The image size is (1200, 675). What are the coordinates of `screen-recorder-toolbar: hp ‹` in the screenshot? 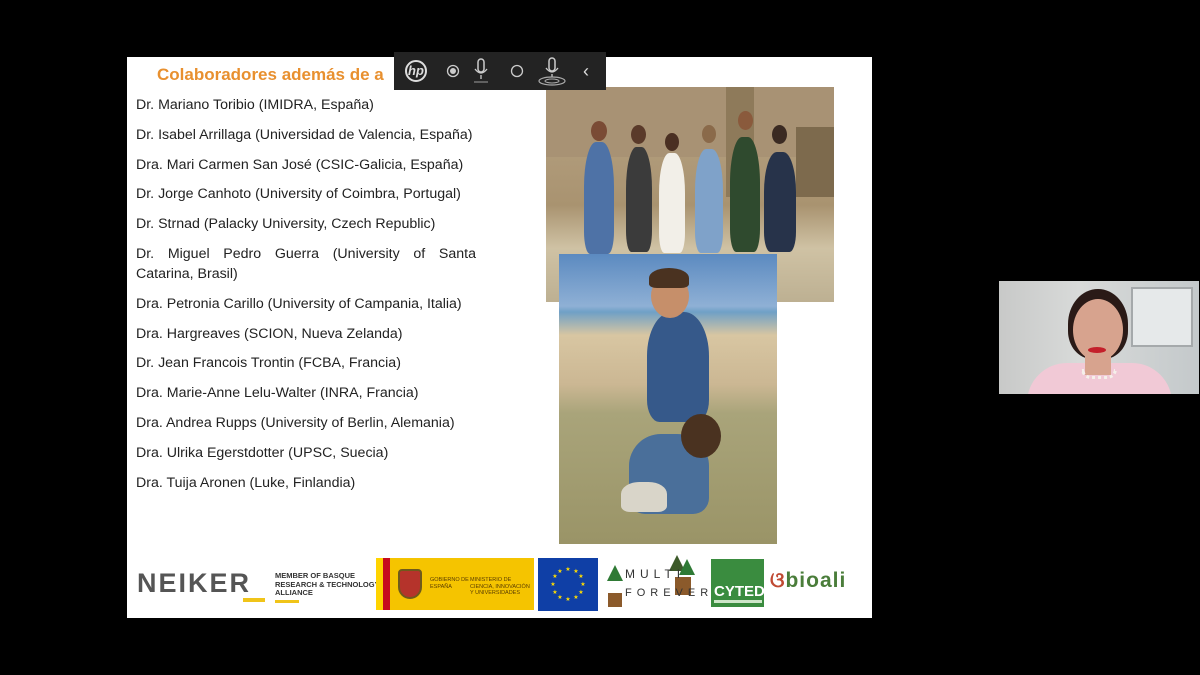 It's located at (500, 71).